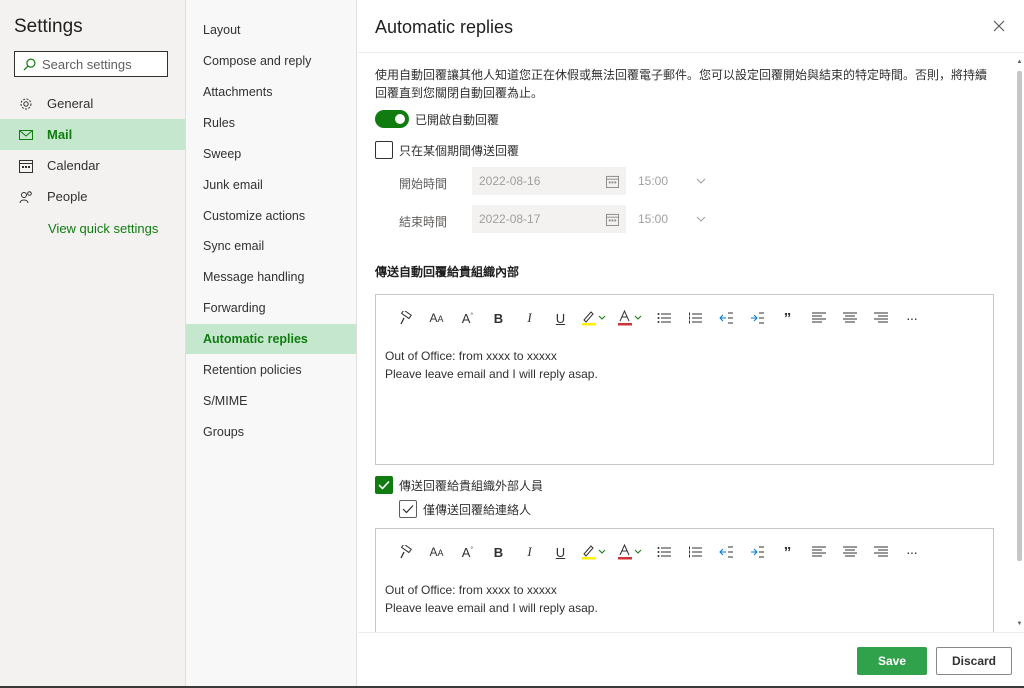 The image size is (1024, 688). What do you see at coordinates (103, 228) in the screenshot?
I see `view-quick-settings-link: View quick settings` at bounding box center [103, 228].